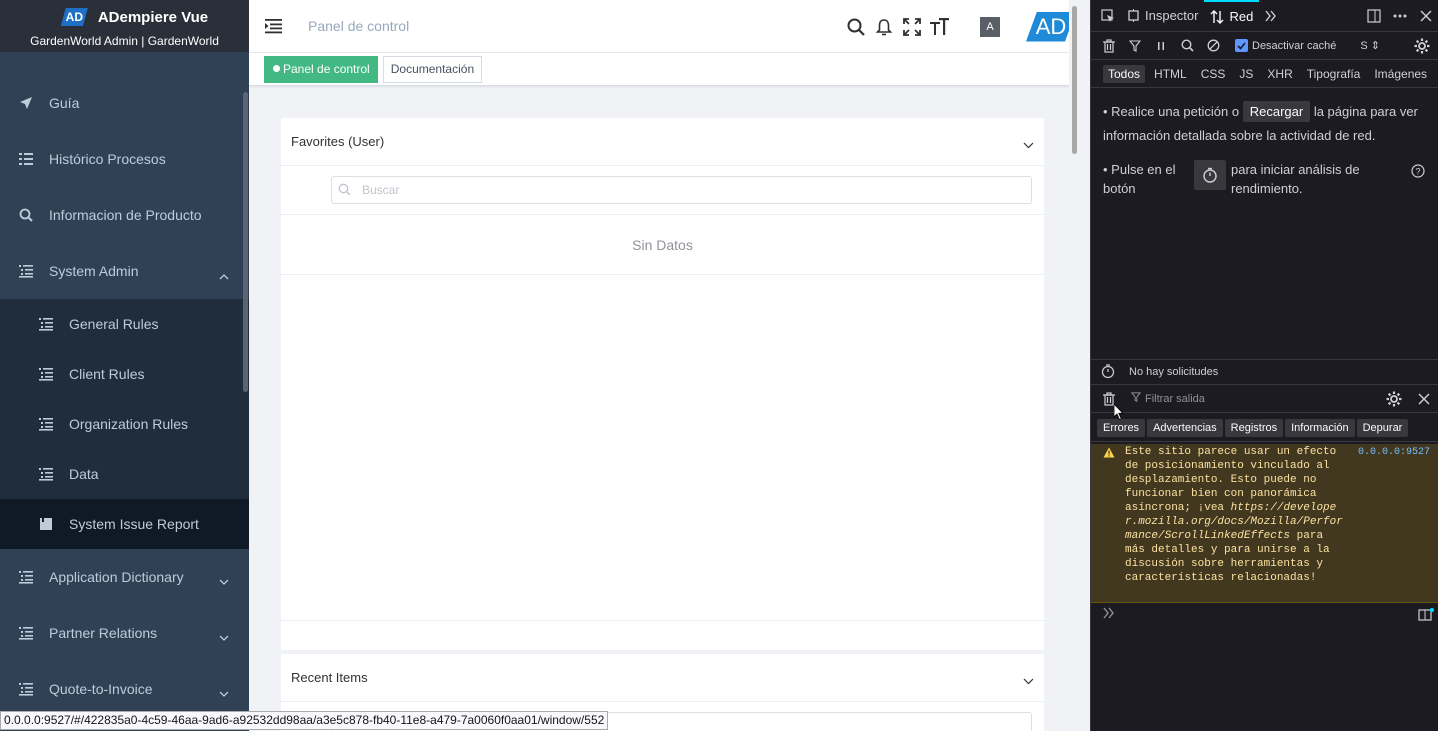 The width and height of the screenshot is (1438, 731). I want to click on dock-icon, so click(1374, 16).